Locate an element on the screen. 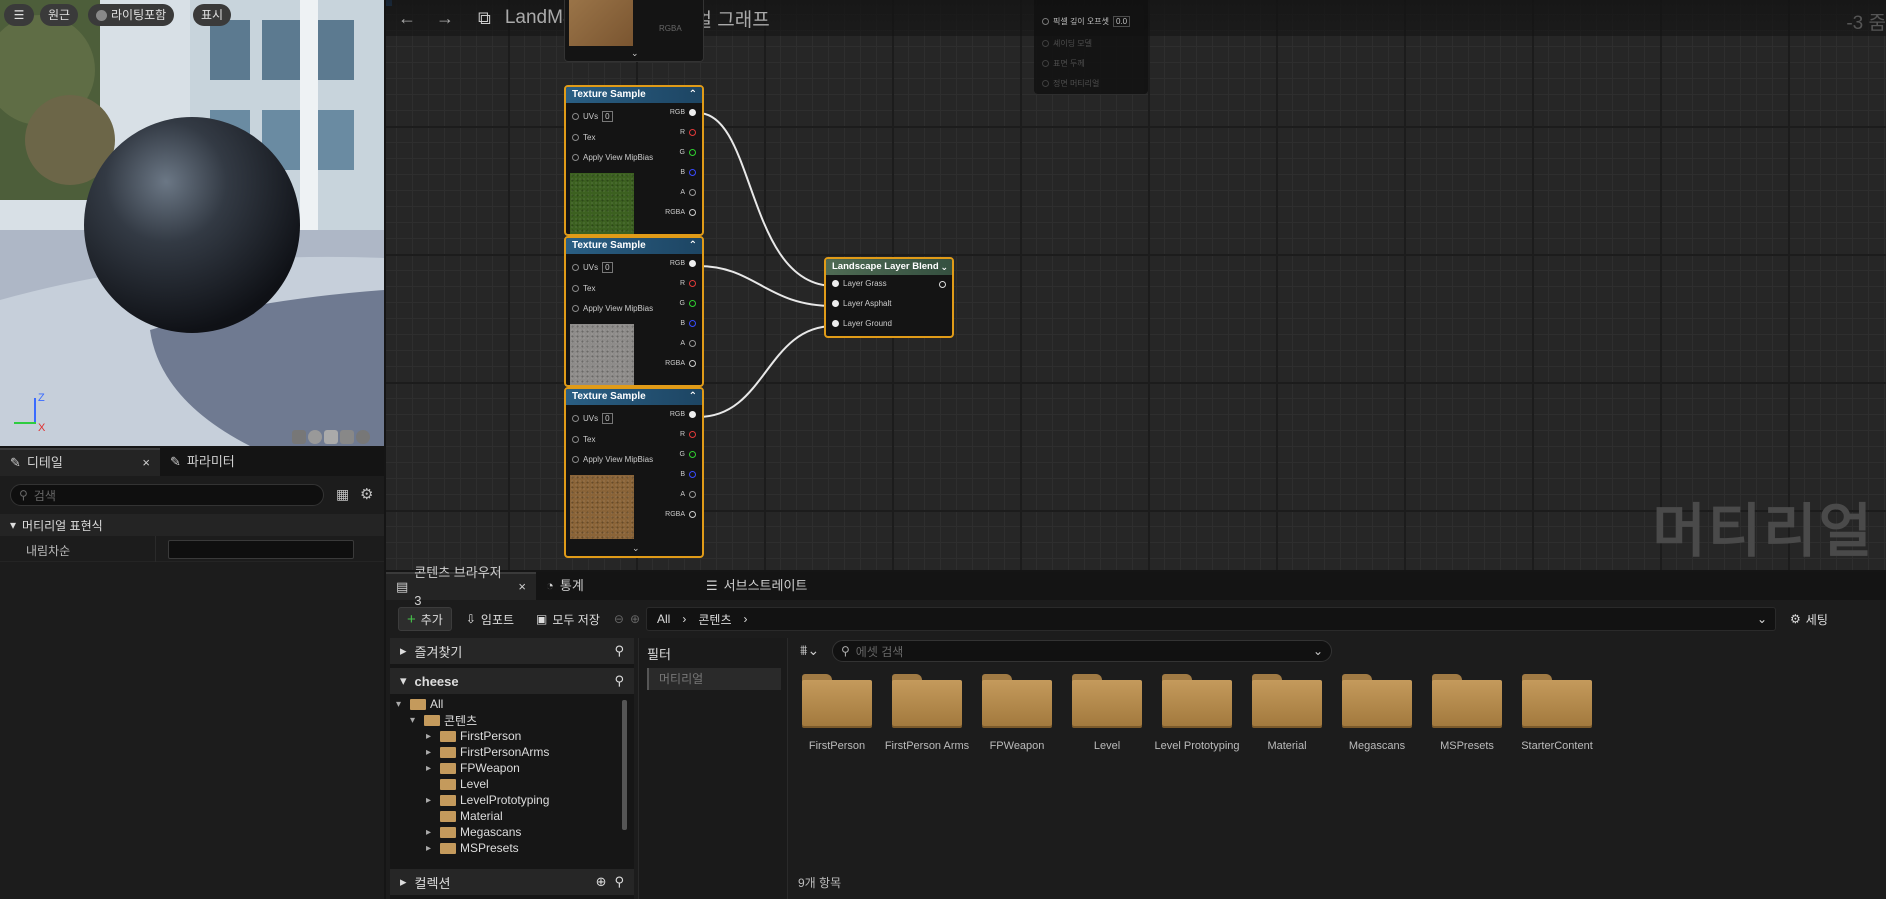 This screenshot has width=1886, height=899. chevron-up-icon: ⌃ is located at coordinates (693, 95).